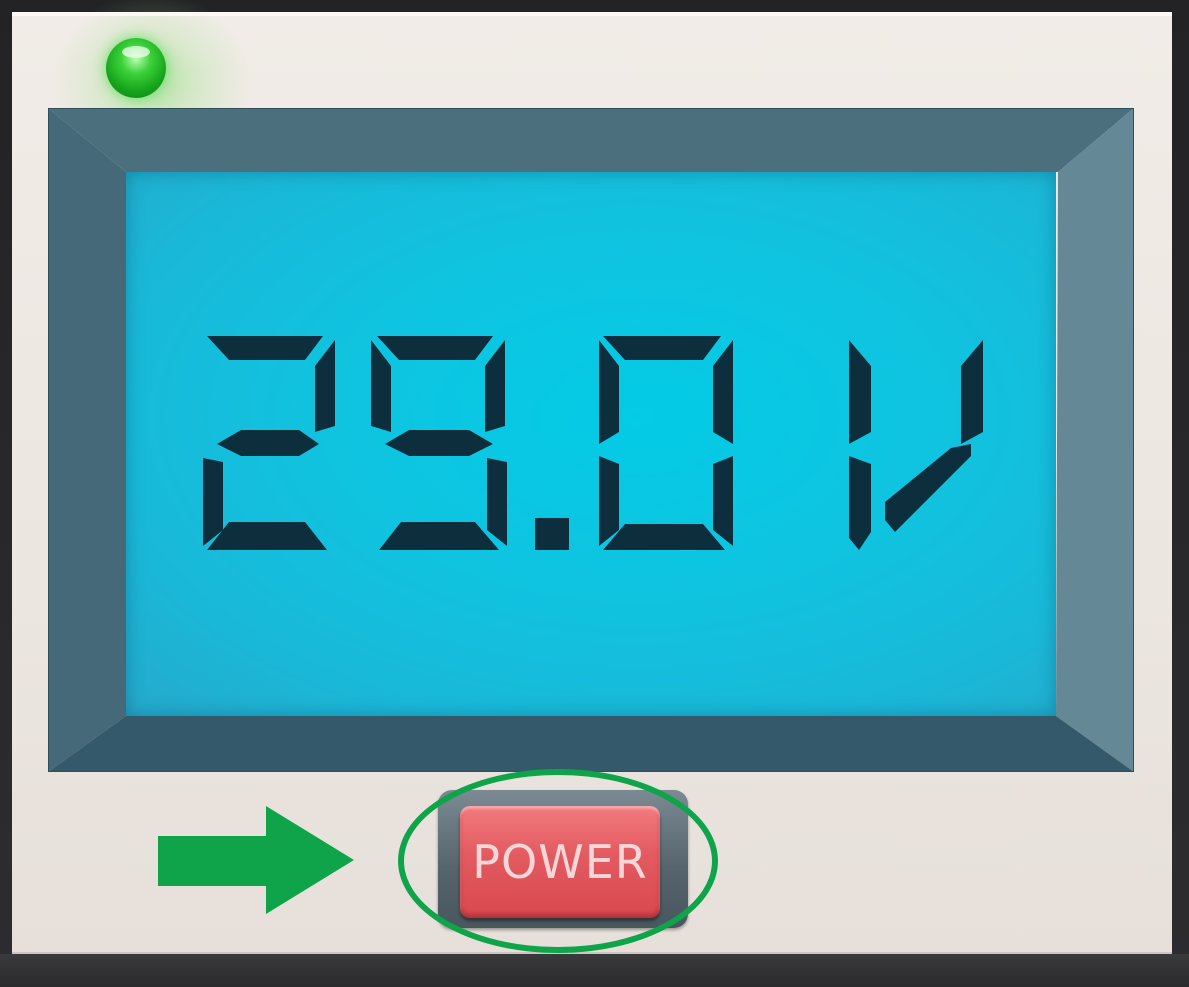 The width and height of the screenshot is (1189, 987). Describe the element at coordinates (256, 860) in the screenshot. I see `arrow-right-icon` at that location.